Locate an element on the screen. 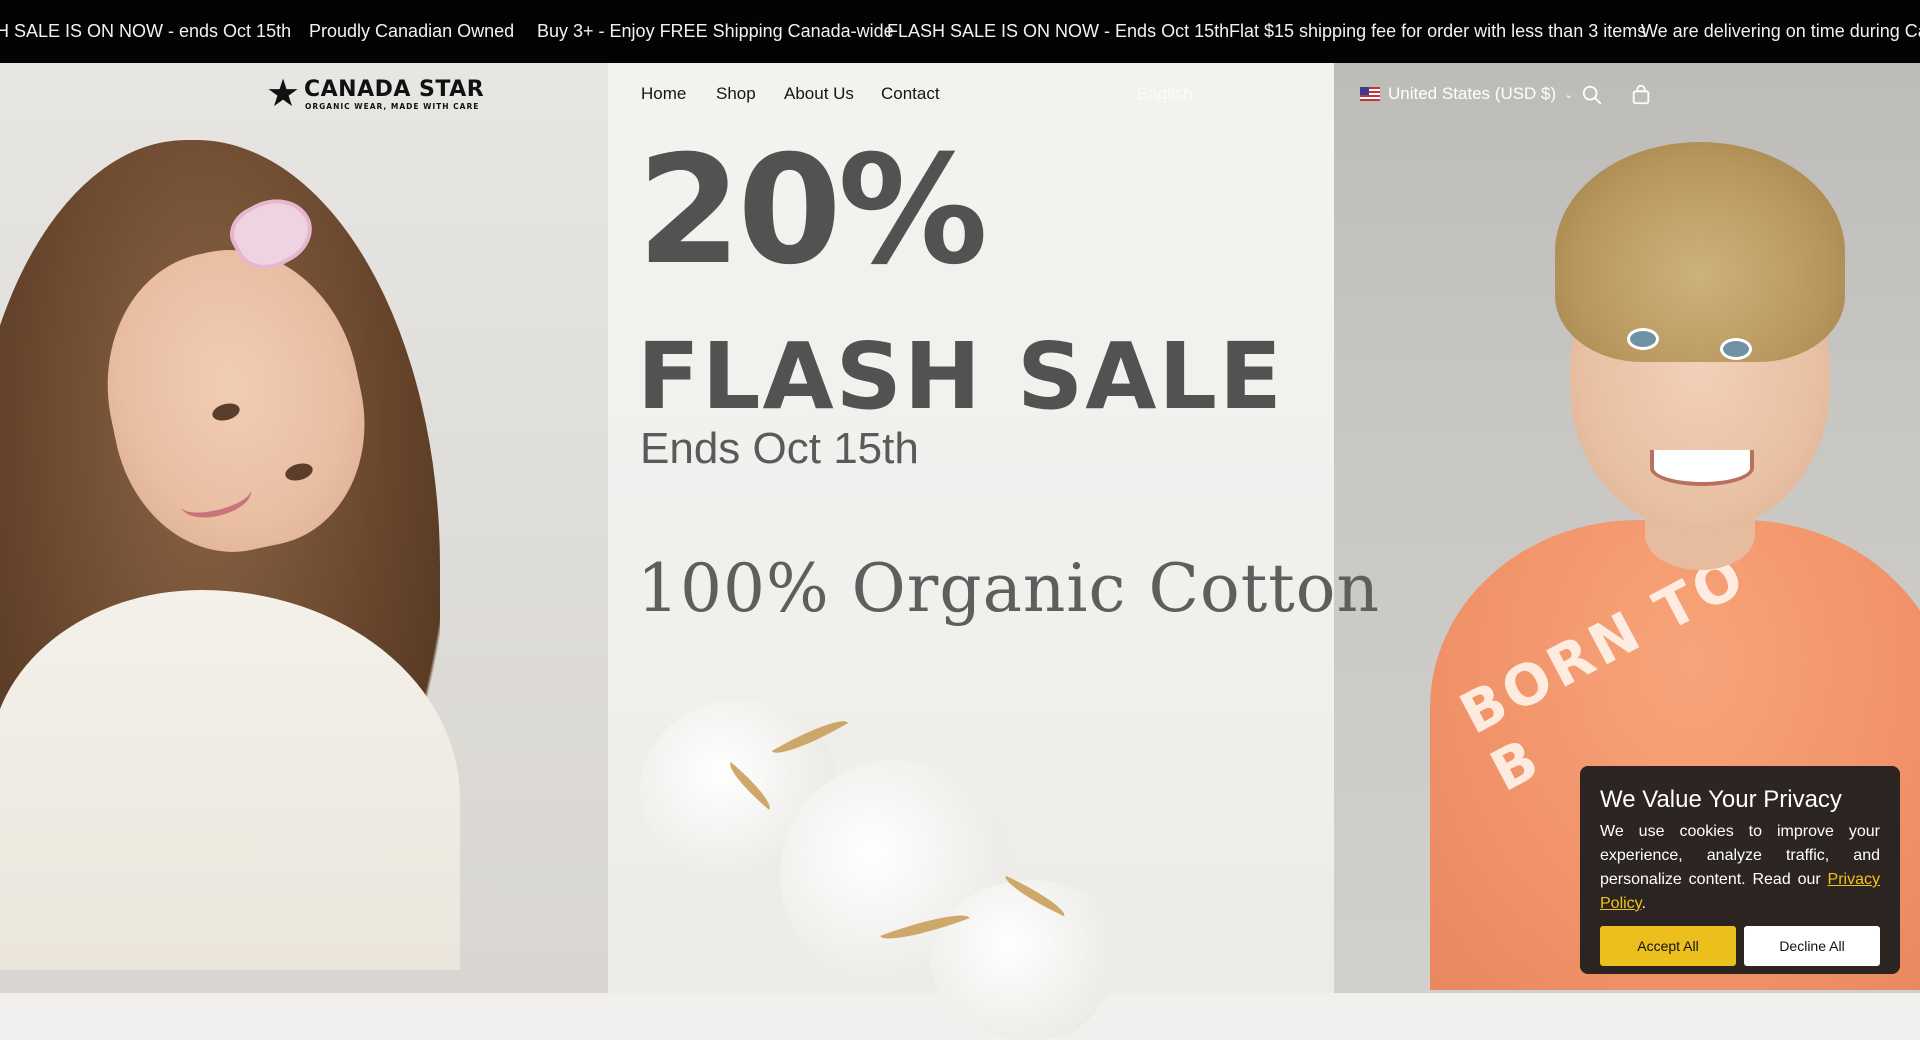 The height and width of the screenshot is (1040, 1920). country-label: United States (USD $) is located at coordinates (1472, 93).